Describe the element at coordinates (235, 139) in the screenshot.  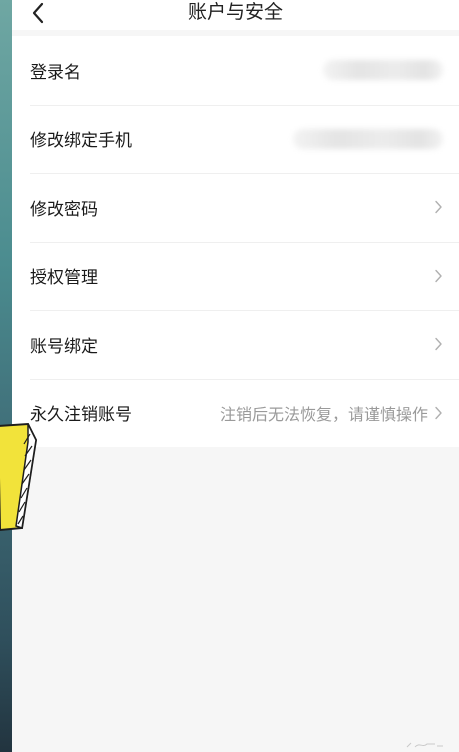
I see `row-change-phone: 修改绑定手机` at that location.